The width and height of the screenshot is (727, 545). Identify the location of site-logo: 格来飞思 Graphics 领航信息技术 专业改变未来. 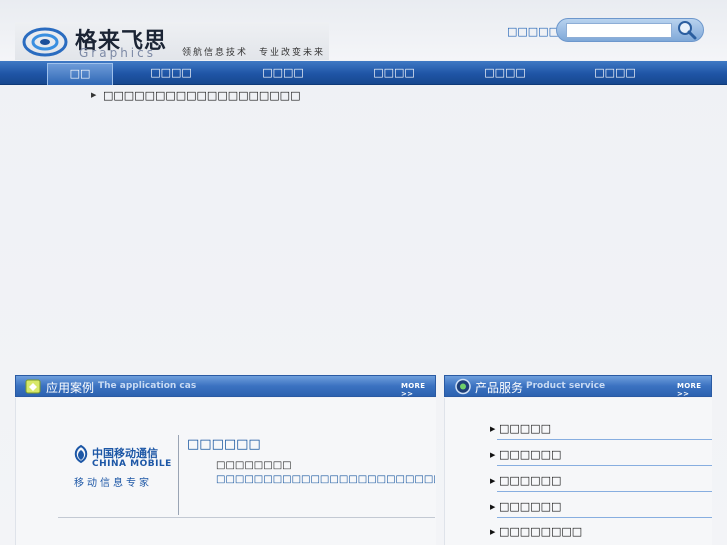
(172, 41).